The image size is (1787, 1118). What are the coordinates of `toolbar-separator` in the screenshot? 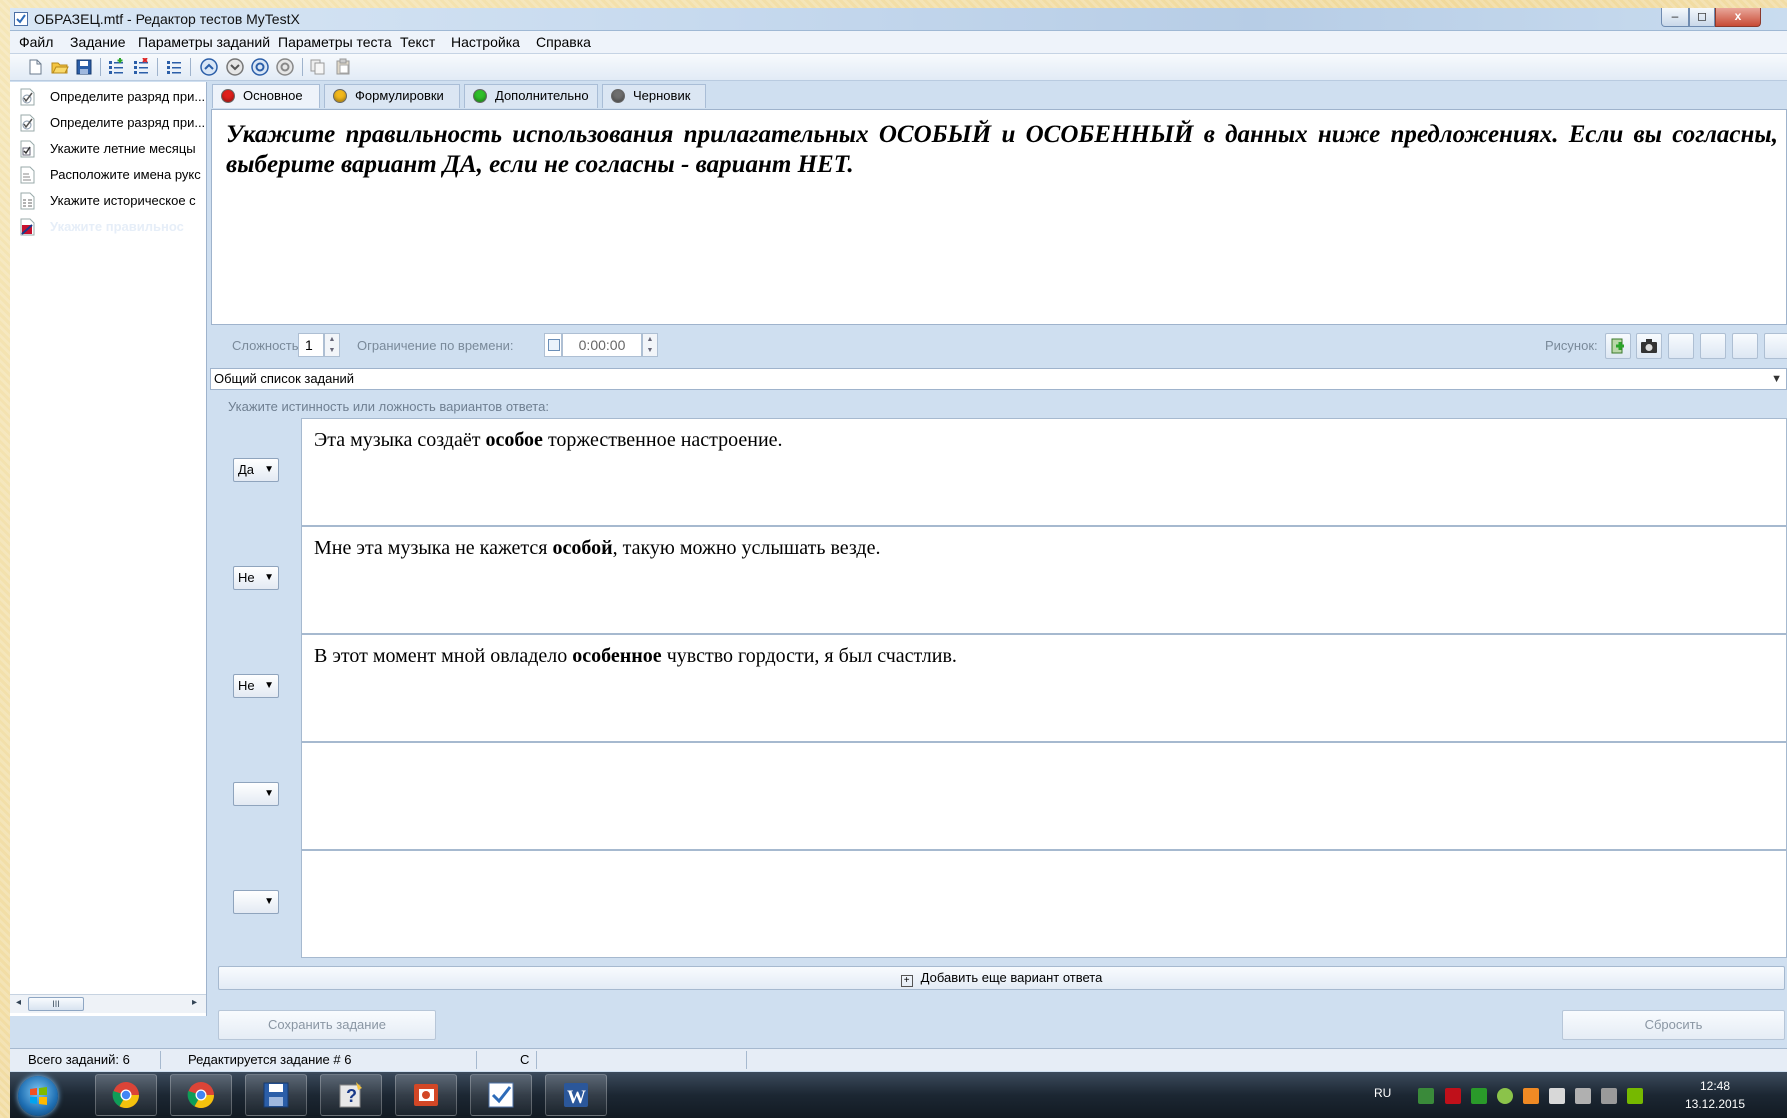 It's located at (100, 67).